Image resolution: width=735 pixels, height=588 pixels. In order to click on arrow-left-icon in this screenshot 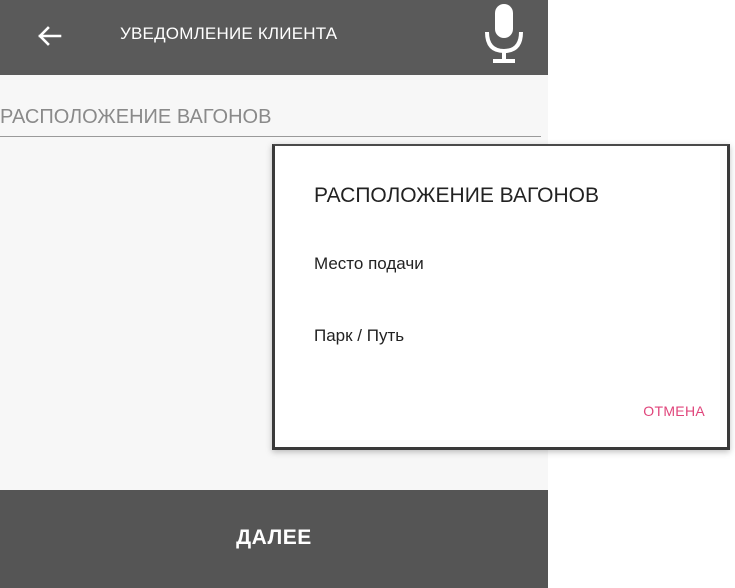, I will do `click(50, 36)`.